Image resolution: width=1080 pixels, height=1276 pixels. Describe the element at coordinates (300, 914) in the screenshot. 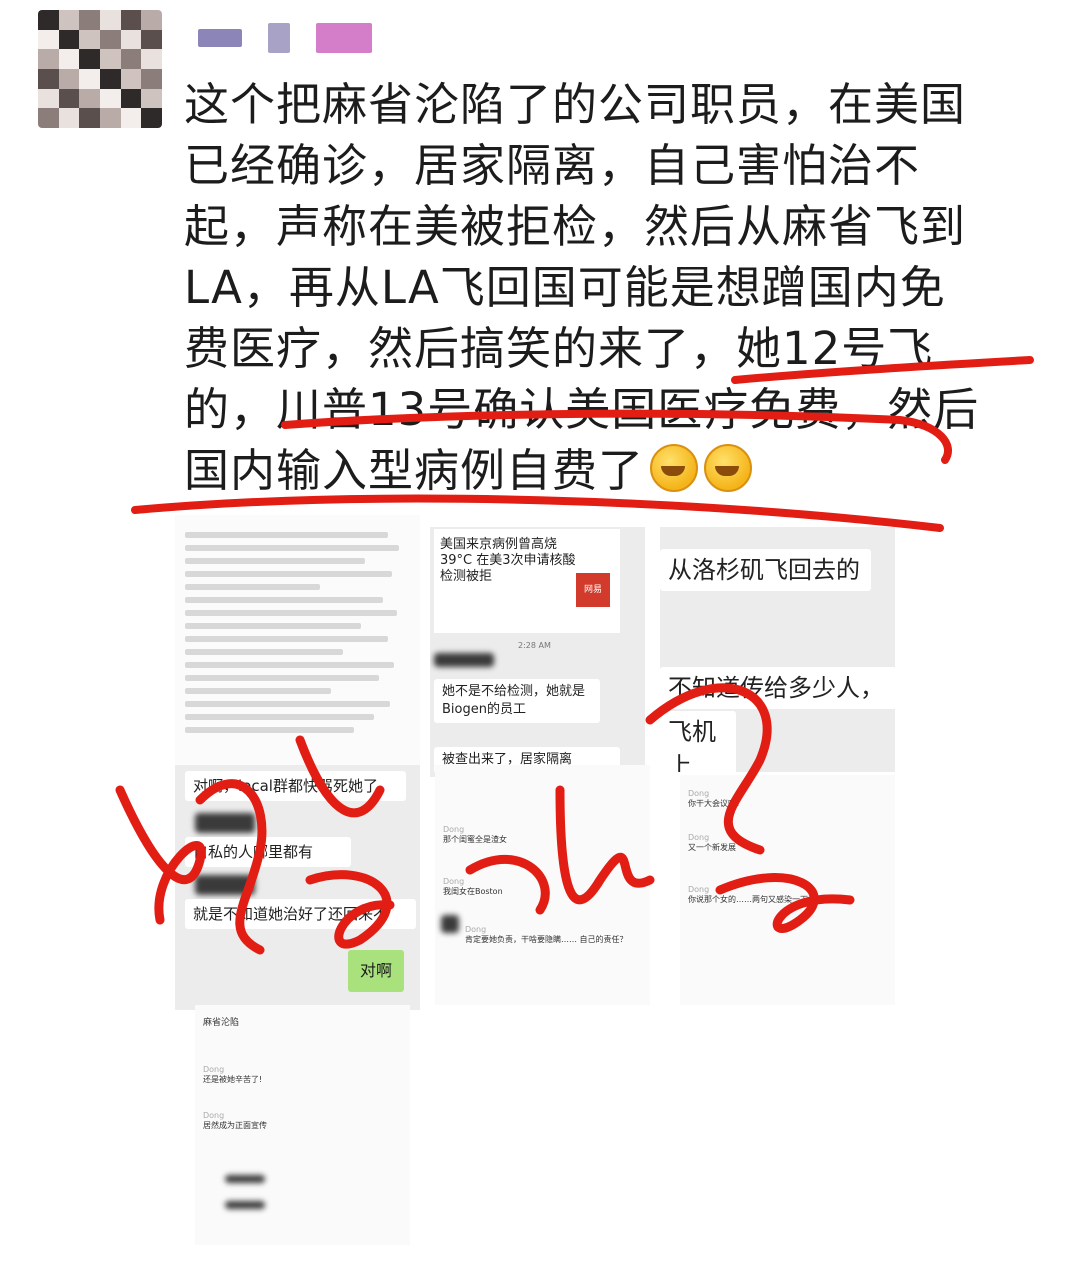

I see `chat-bubble: 就是不知道她治好了还回来不` at that location.